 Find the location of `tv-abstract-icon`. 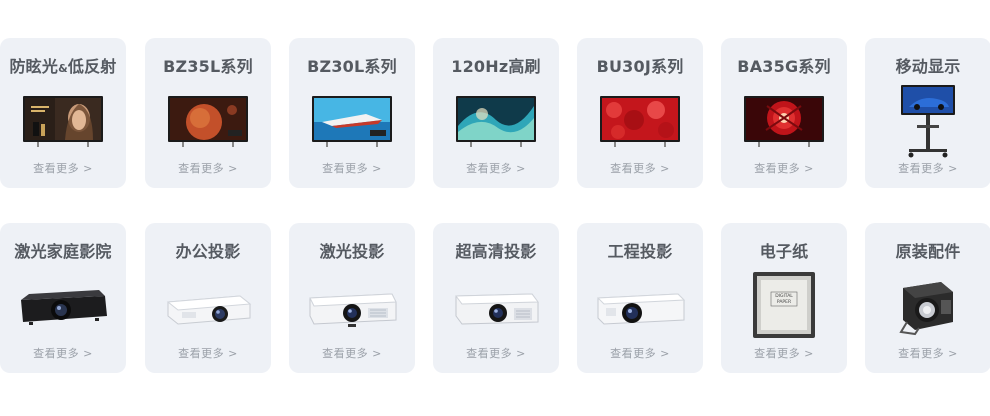

tv-abstract-icon is located at coordinates (496, 122).